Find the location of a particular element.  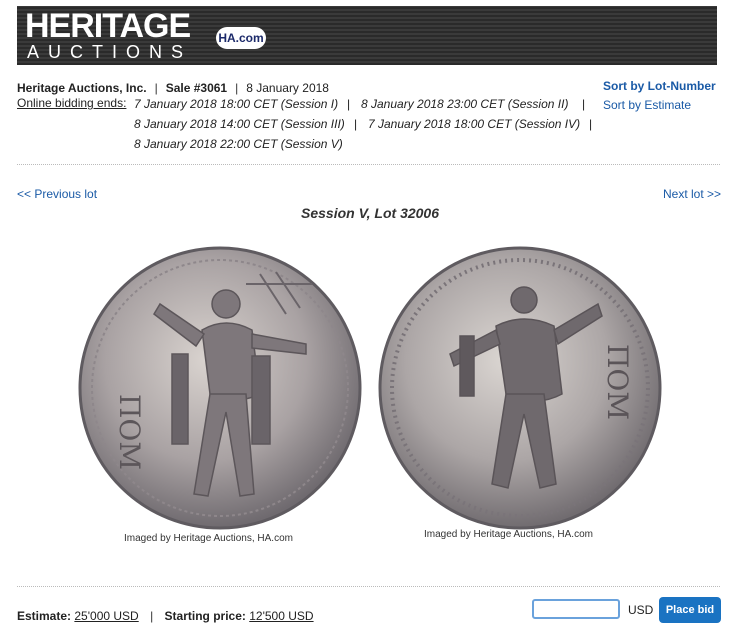

logo-ha-badge: HA.com is located at coordinates (241, 38).